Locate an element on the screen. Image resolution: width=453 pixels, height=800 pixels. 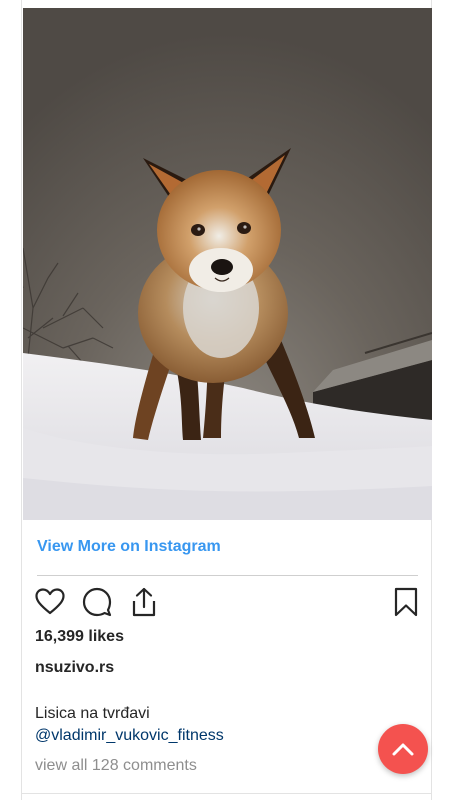
post-actions-bar is located at coordinates (227, 602).